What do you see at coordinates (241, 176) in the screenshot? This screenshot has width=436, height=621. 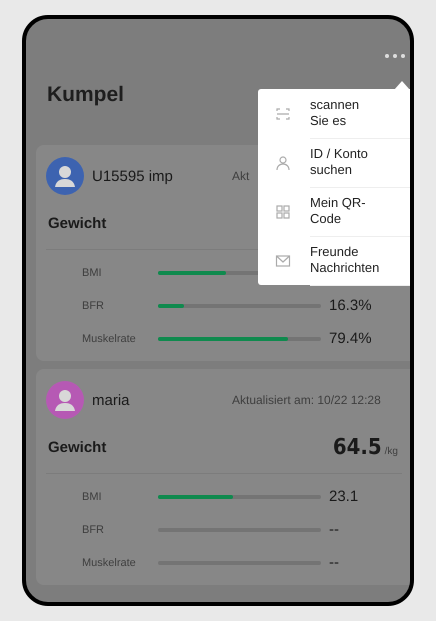 I see `updated-time: Akt` at bounding box center [241, 176].